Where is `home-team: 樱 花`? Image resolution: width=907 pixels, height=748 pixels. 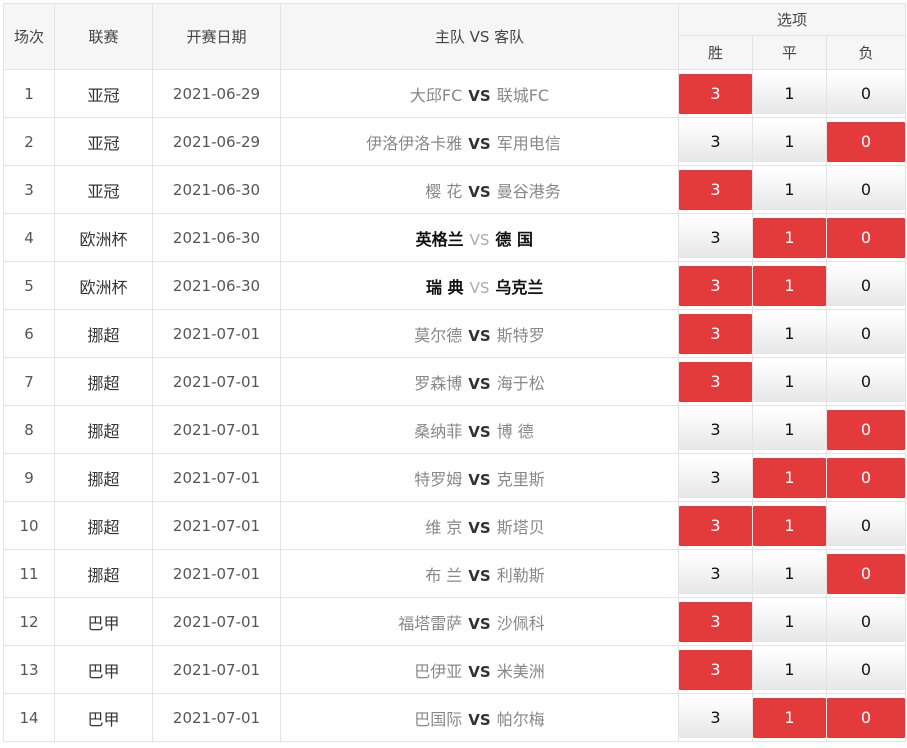
home-team: 樱 花 is located at coordinates (444, 191).